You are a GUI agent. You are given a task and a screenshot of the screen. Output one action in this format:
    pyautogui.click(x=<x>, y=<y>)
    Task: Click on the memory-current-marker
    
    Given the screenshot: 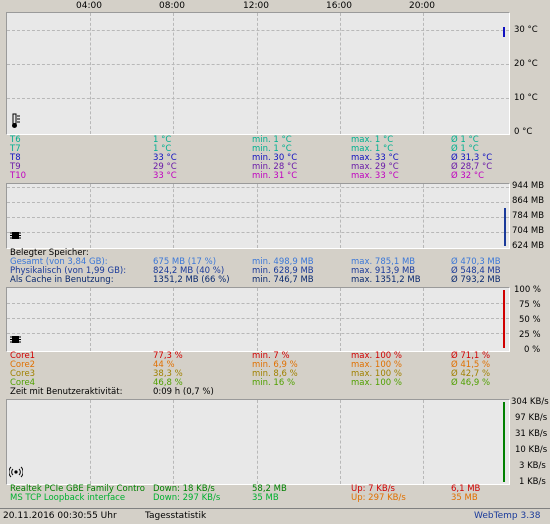 What is the action you would take?
    pyautogui.click(x=505, y=227)
    